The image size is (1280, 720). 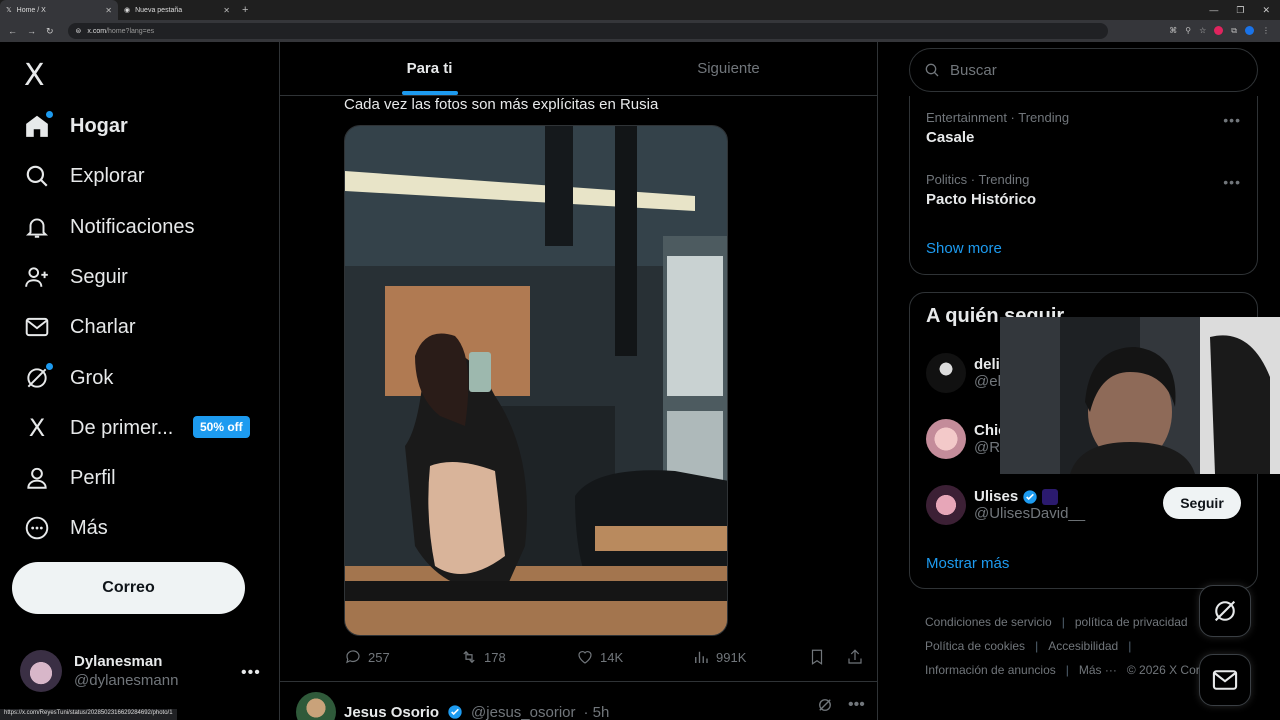 What do you see at coordinates (1213, 10) in the screenshot?
I see `minimize-icon: —` at bounding box center [1213, 10].